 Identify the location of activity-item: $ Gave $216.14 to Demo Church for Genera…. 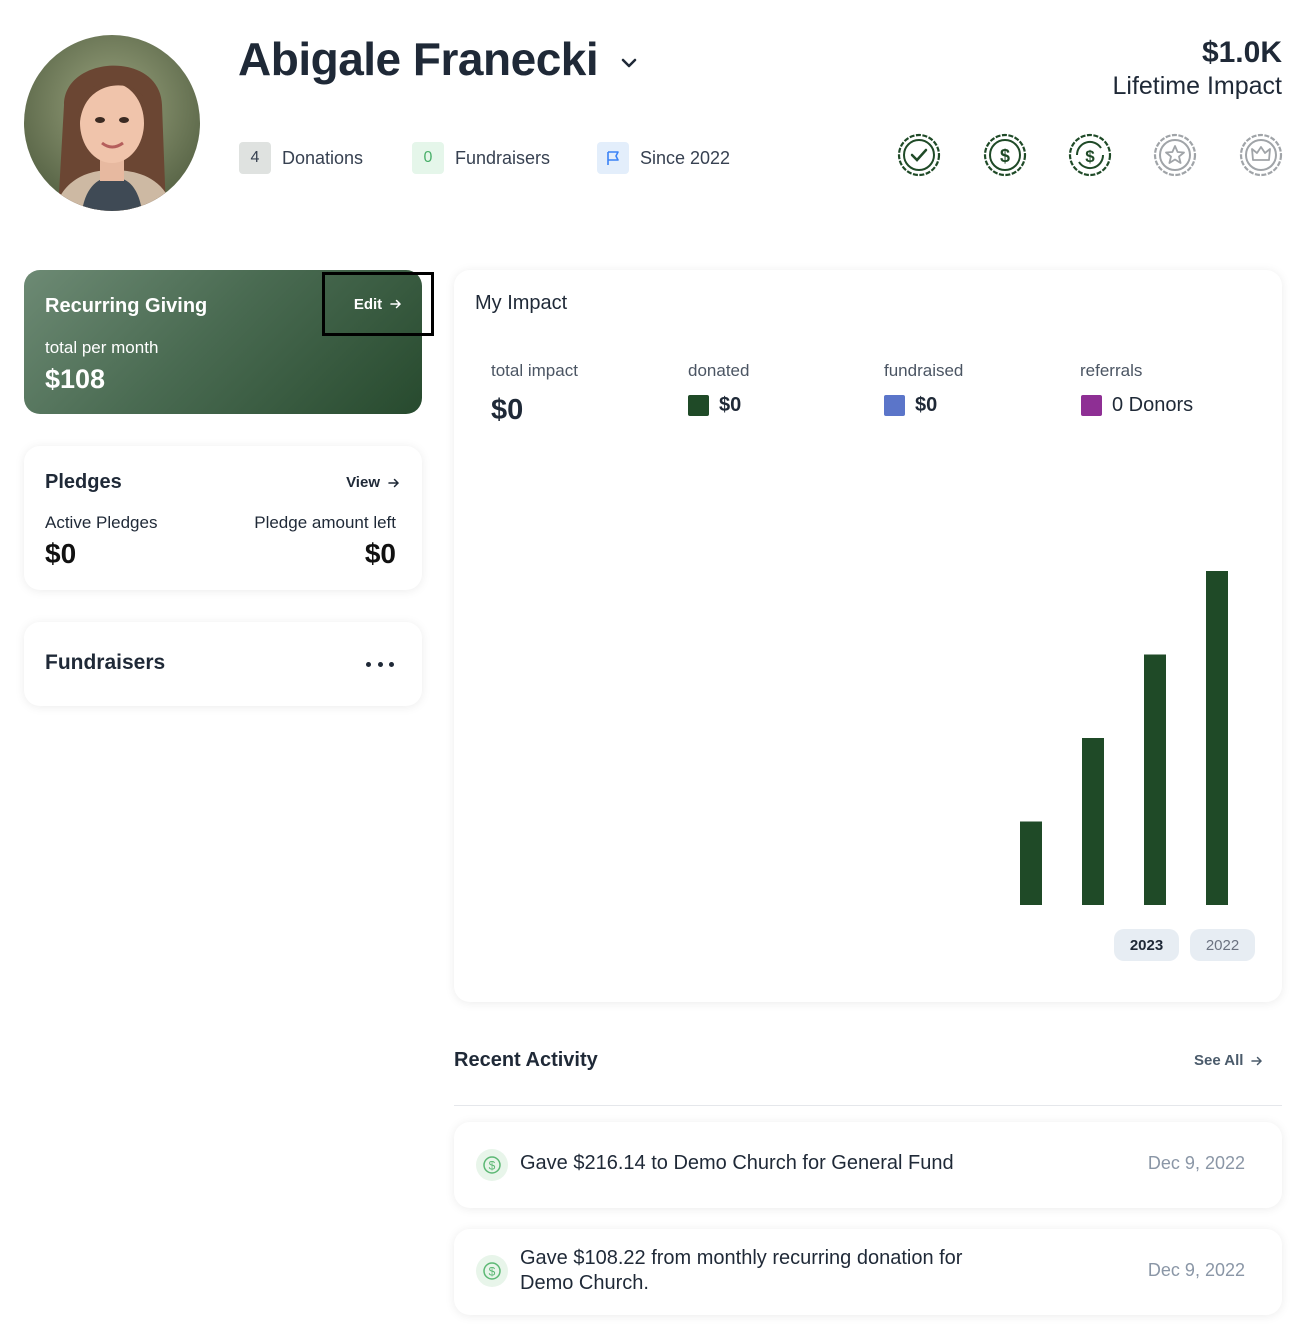
(868, 1165).